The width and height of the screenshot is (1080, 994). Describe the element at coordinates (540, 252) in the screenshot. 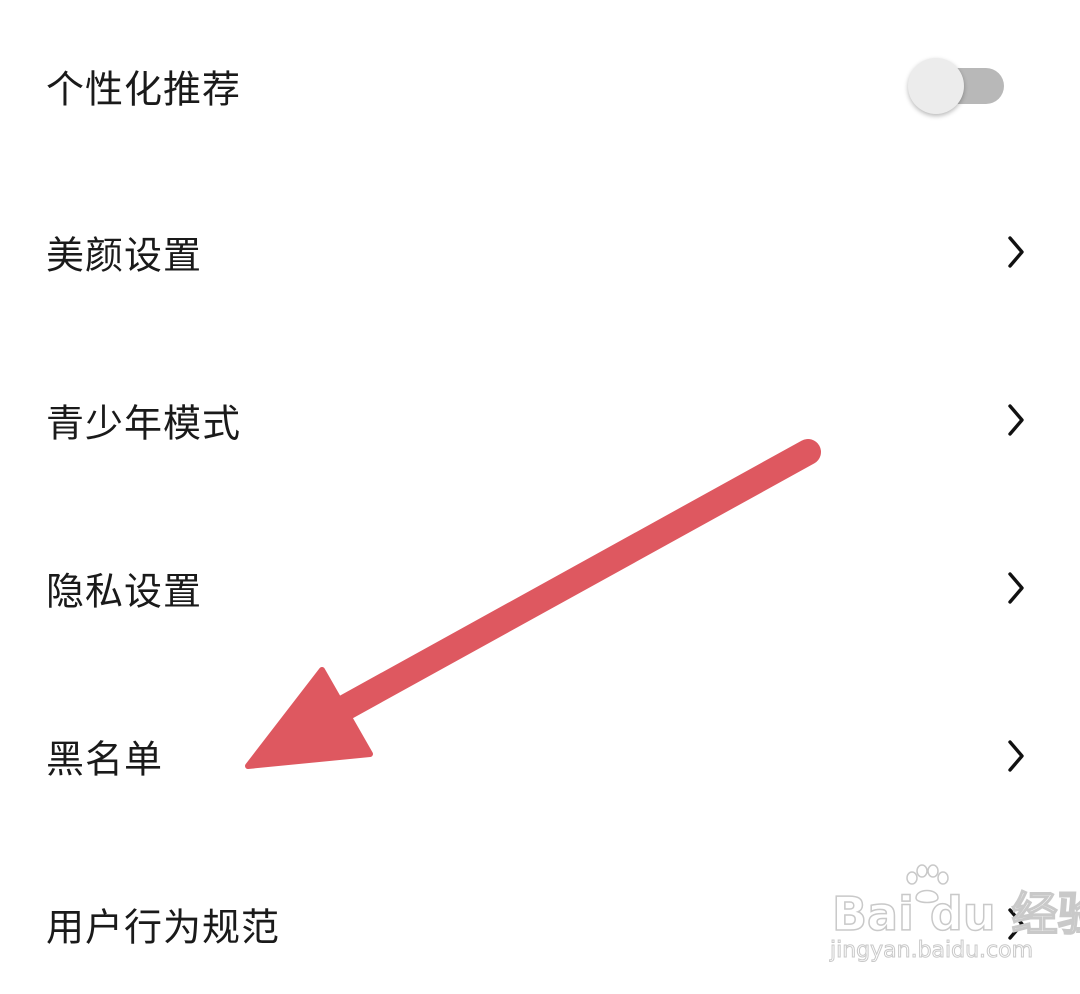

I see `settings-row-beauty-settings: 美颜设置` at that location.